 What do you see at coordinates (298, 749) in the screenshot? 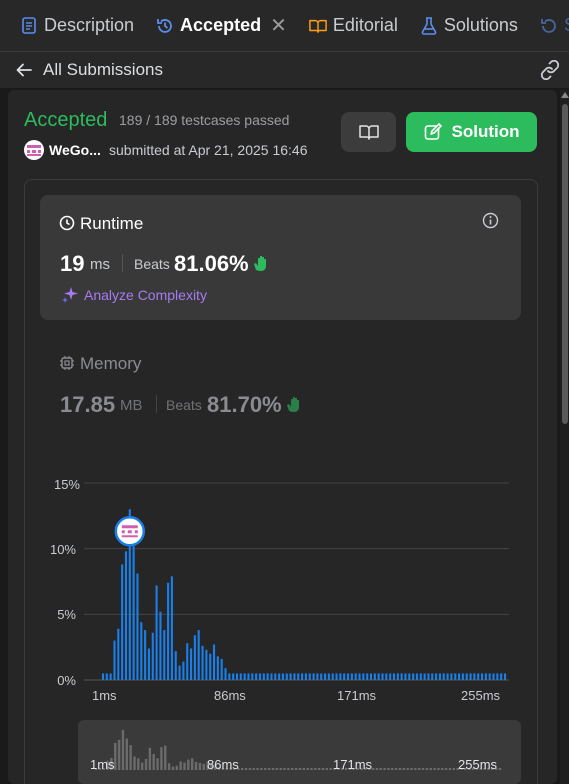
I see `overview-bars` at bounding box center [298, 749].